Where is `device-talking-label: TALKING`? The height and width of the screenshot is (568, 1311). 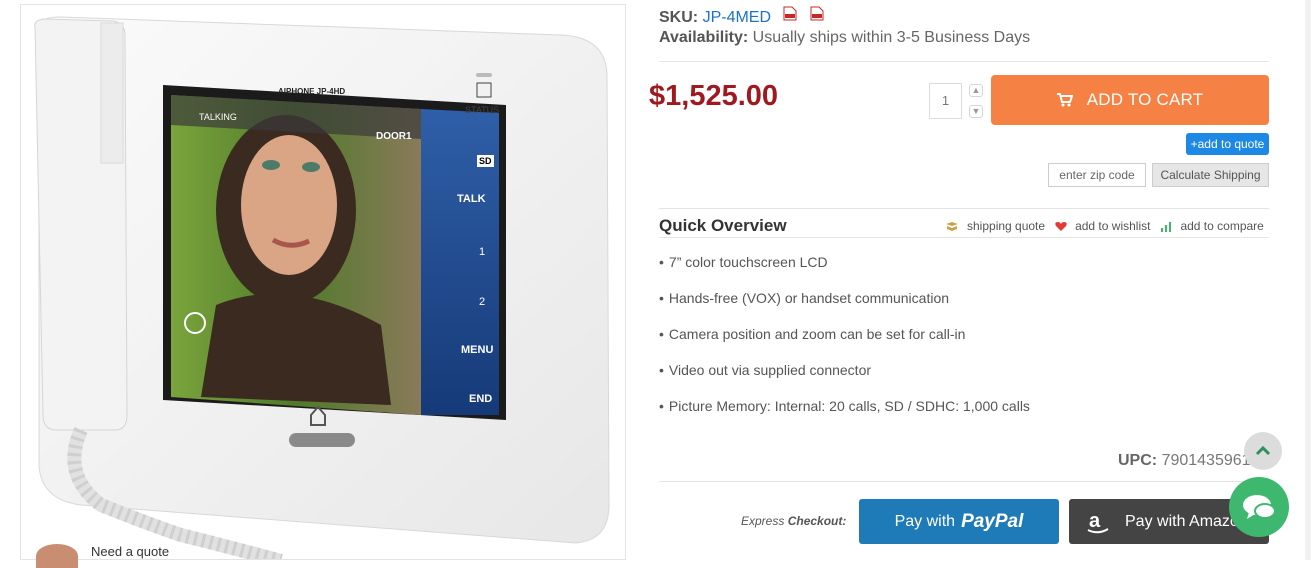 device-talking-label: TALKING is located at coordinates (218, 117).